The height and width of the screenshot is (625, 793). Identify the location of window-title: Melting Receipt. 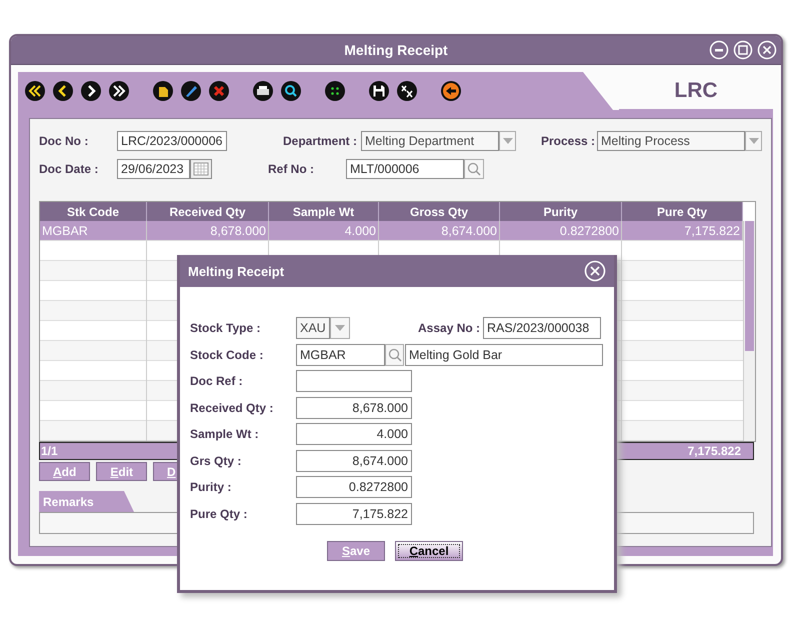
(396, 50).